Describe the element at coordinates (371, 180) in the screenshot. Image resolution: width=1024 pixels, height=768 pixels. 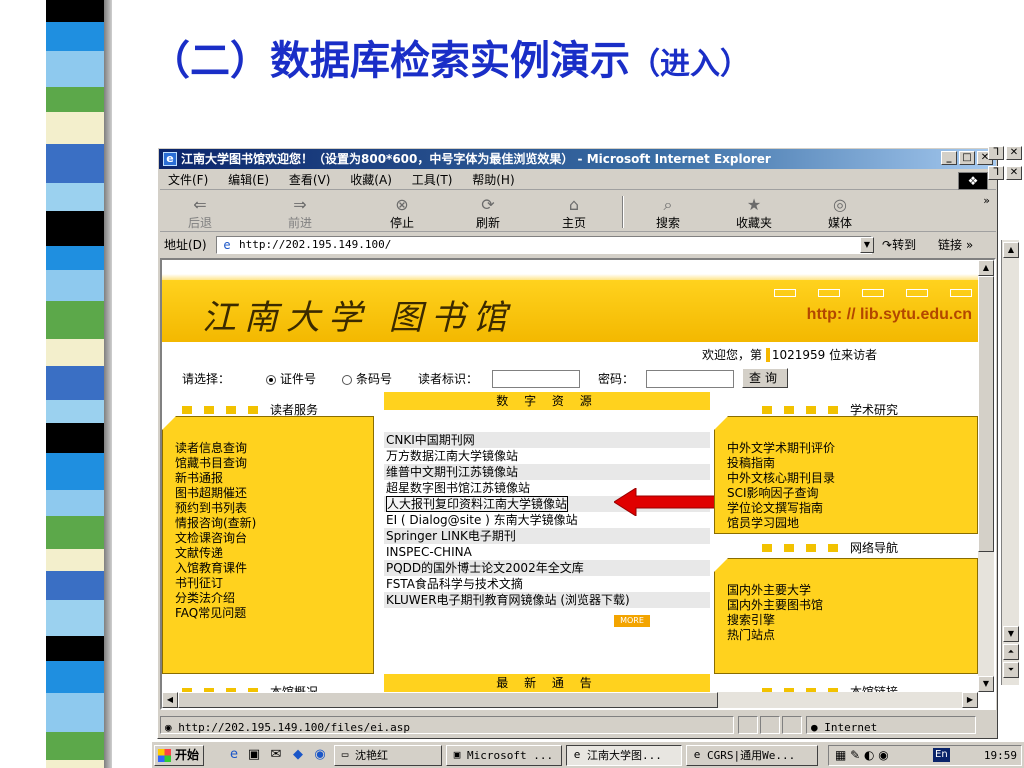
I see `menu-favorites: 收藏(A)` at that location.